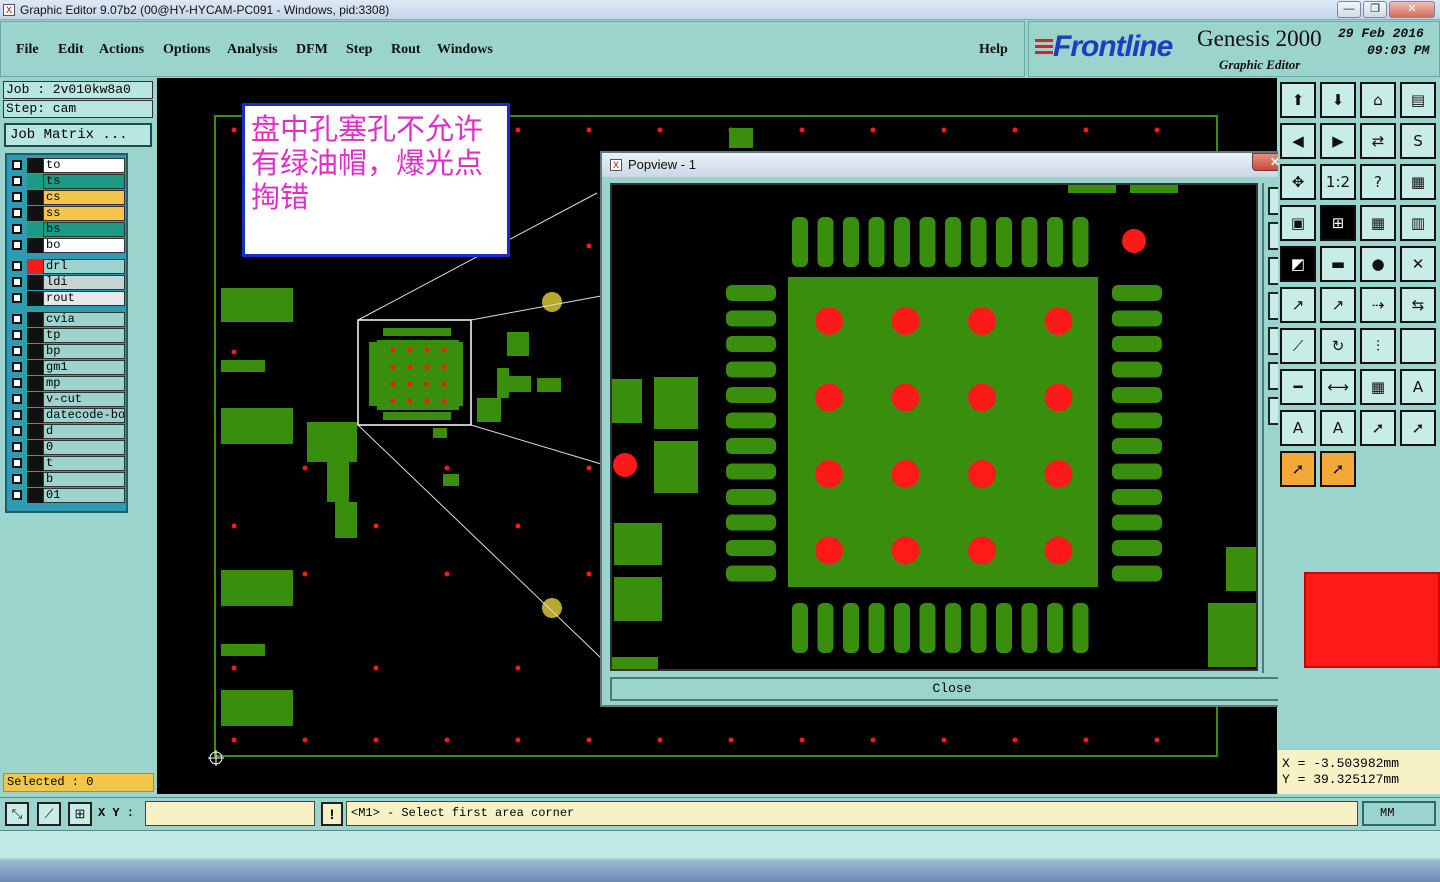 The height and width of the screenshot is (882, 1440). I want to click on line-arrow-icon: ↗, so click(1338, 305).